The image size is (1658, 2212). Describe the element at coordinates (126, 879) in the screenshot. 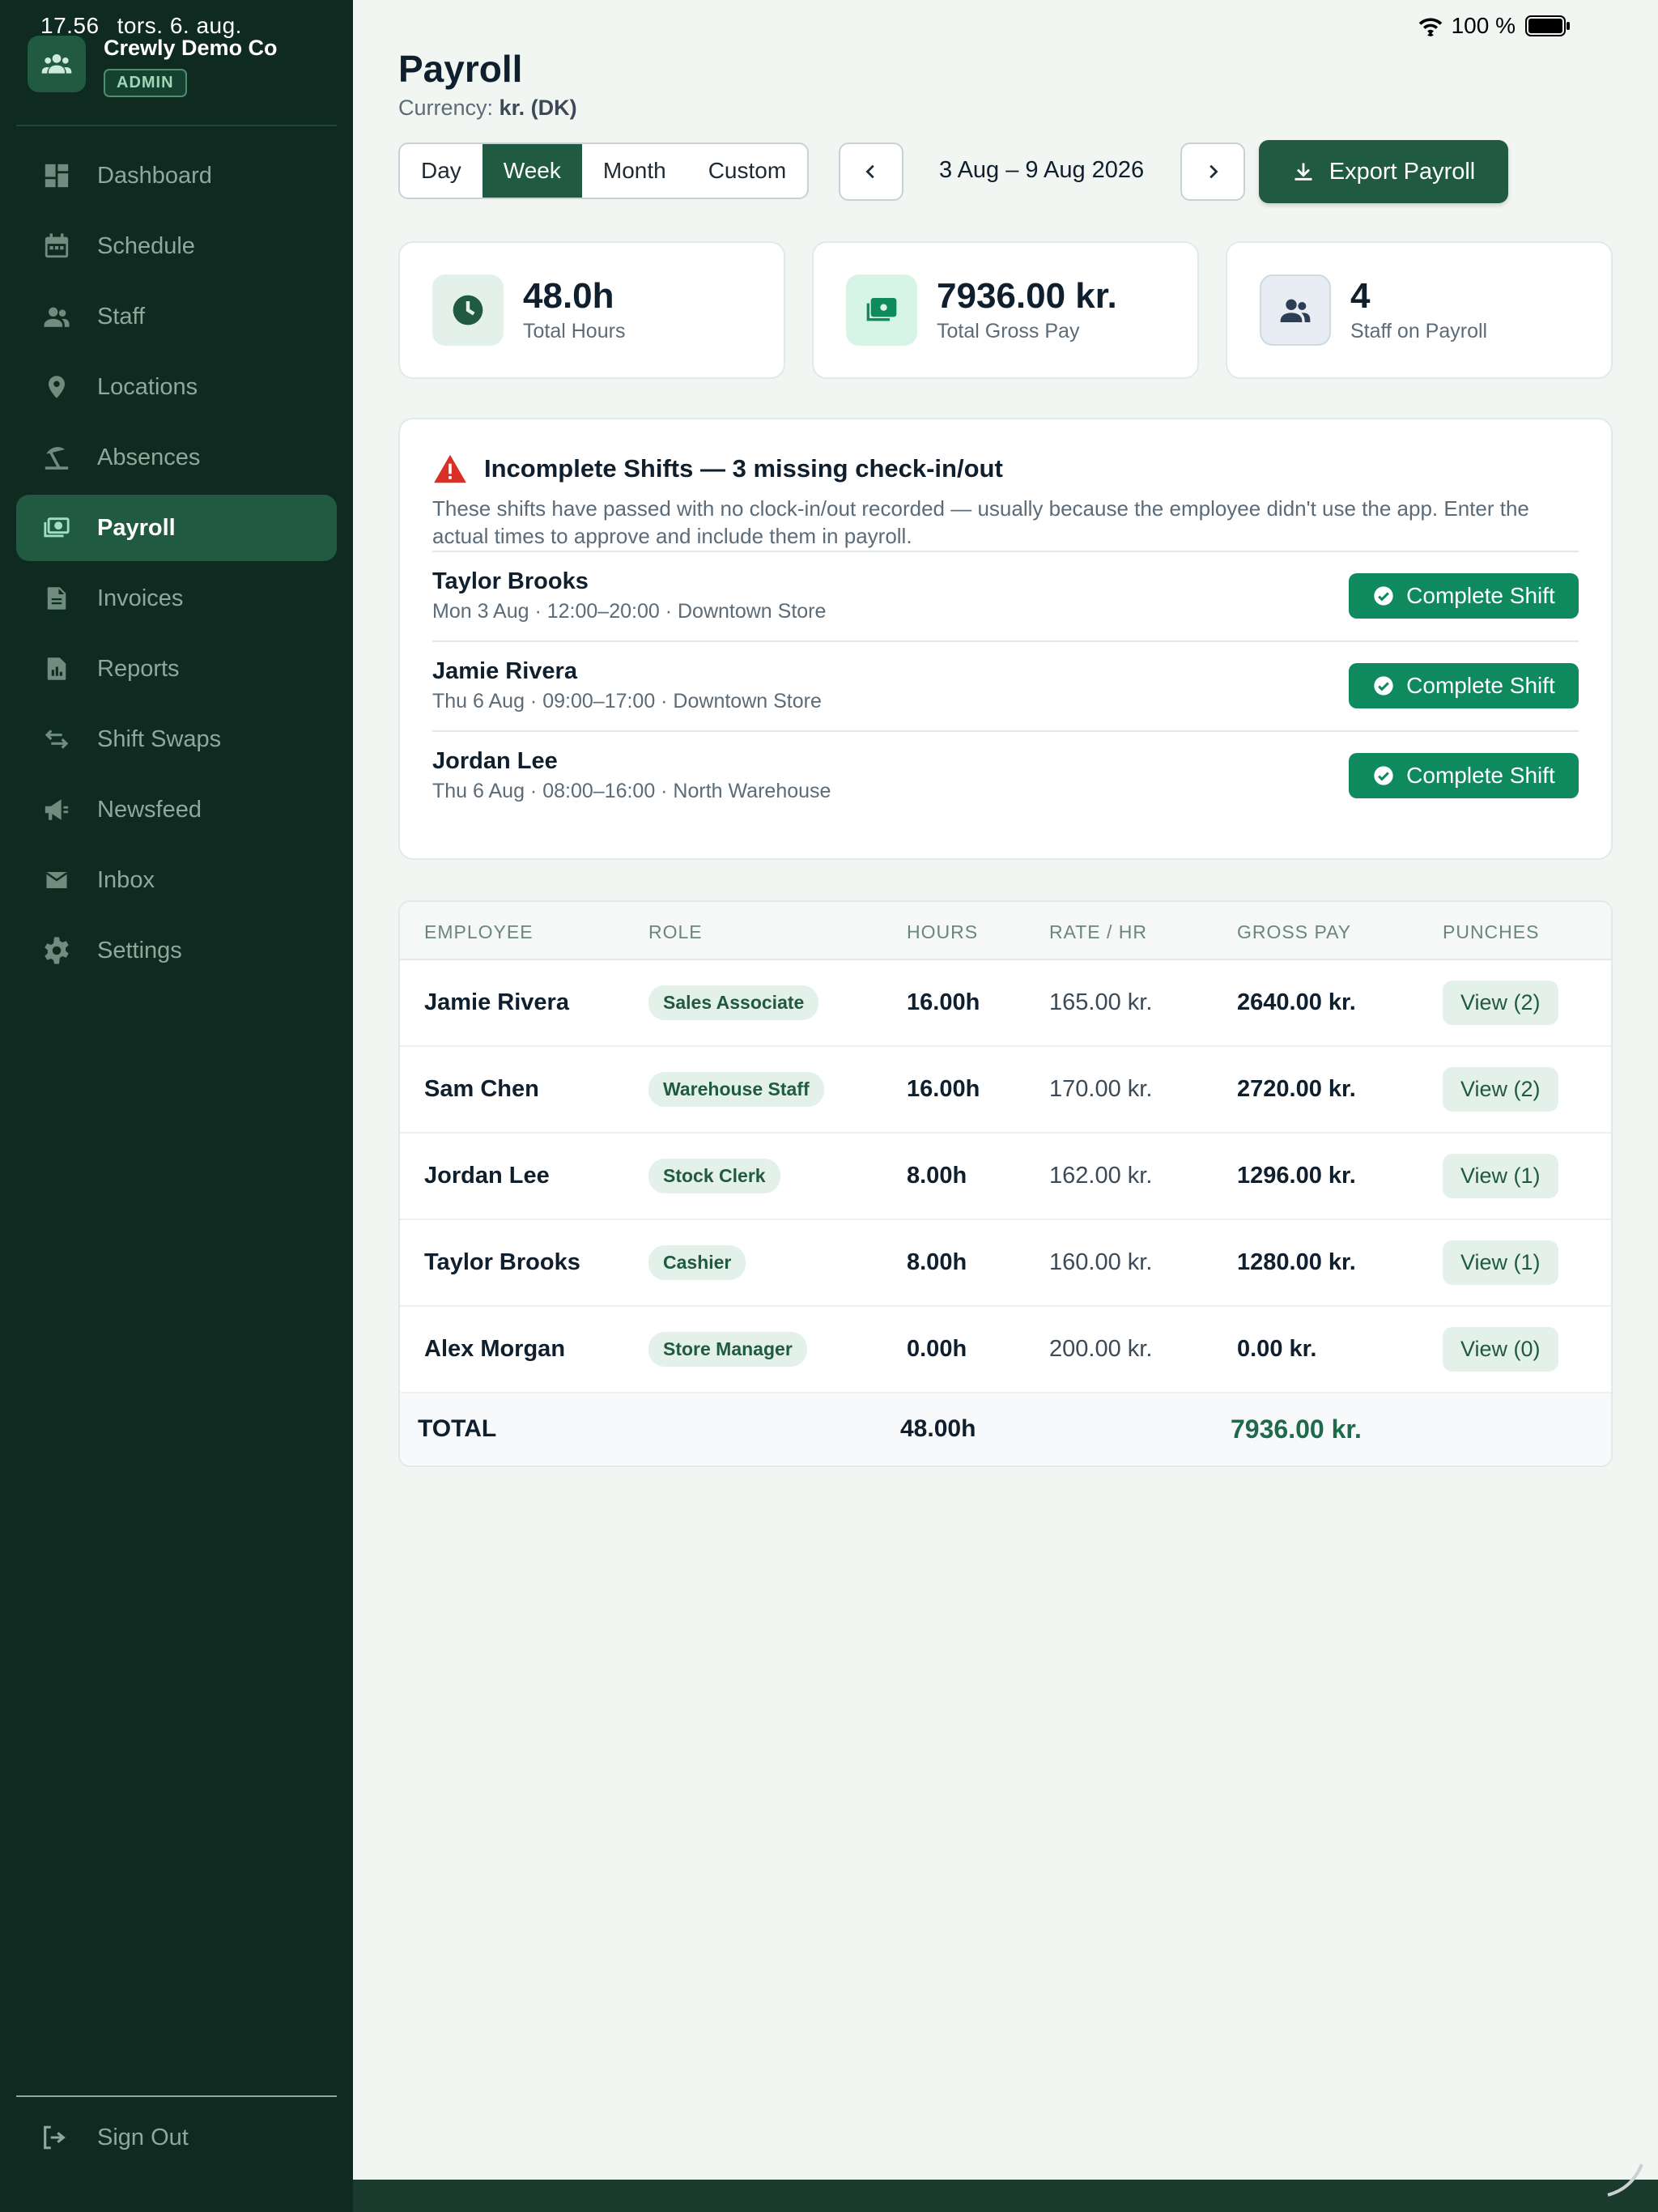

I see `sidebar-item-label: Inbox` at that location.